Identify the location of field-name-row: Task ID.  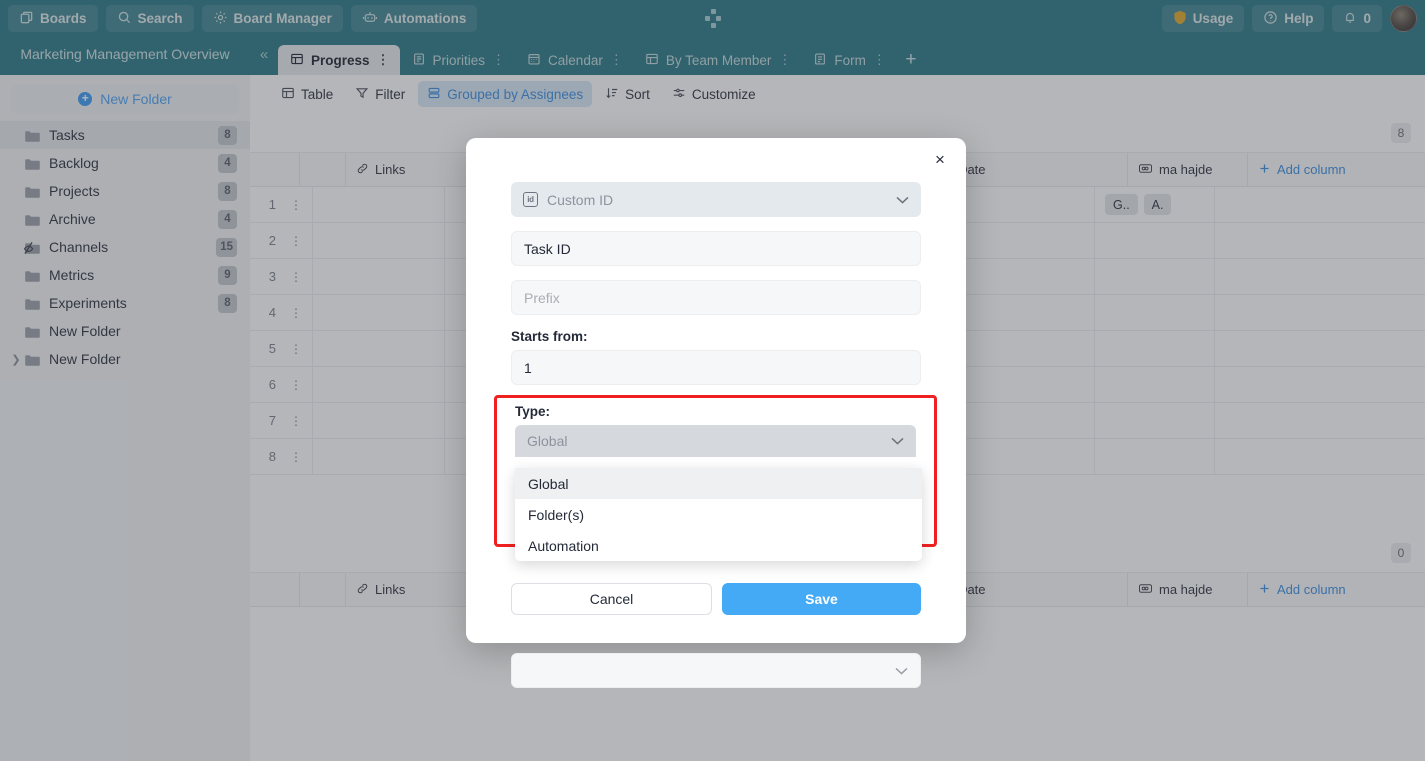
(716, 248).